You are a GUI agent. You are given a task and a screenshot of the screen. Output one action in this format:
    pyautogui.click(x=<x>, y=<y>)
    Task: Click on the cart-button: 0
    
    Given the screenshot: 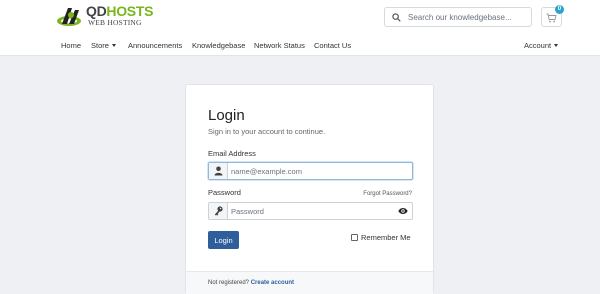 What is the action you would take?
    pyautogui.click(x=552, y=16)
    